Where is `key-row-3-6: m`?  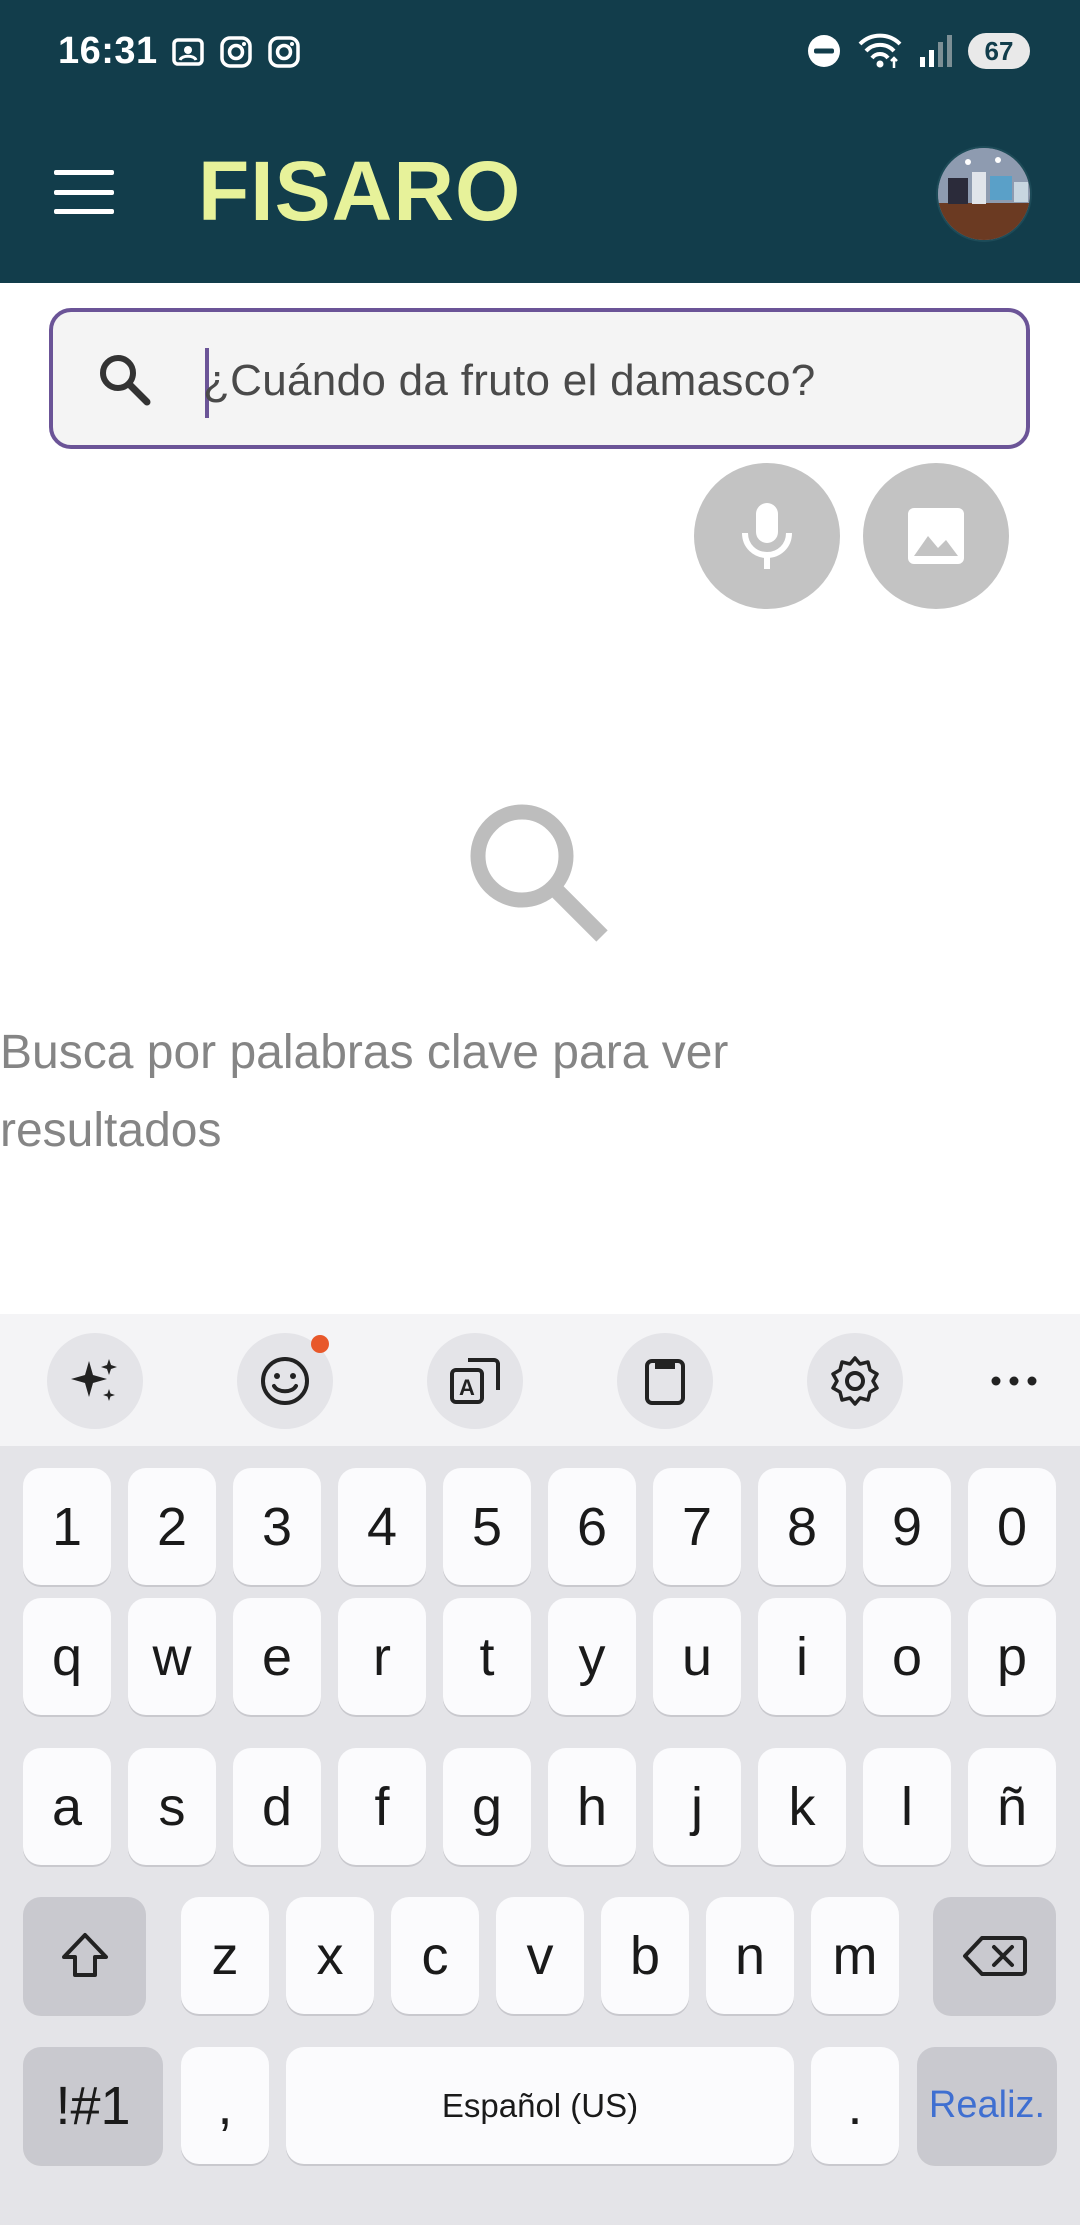 key-row-3-6: m is located at coordinates (855, 1955).